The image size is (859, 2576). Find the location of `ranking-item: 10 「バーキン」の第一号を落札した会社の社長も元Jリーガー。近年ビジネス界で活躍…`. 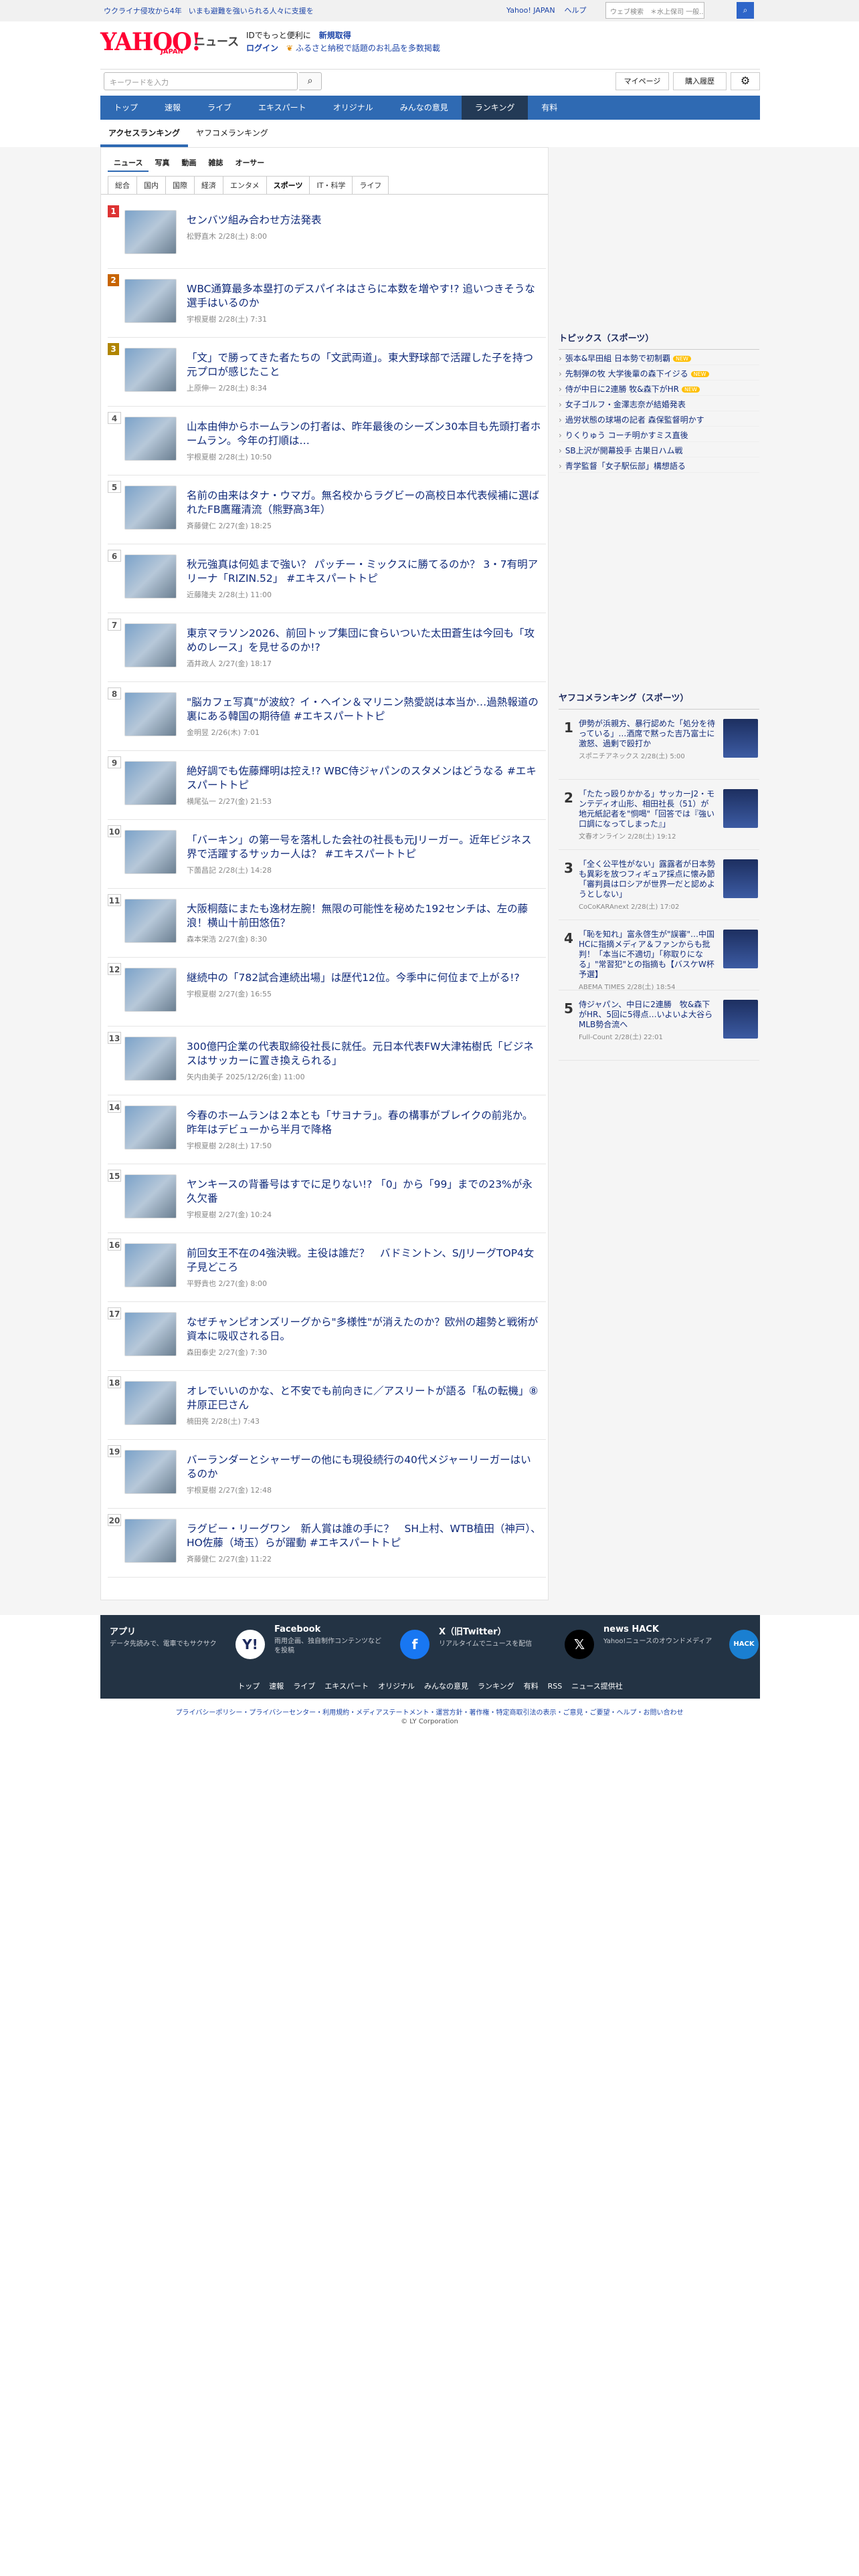

ranking-item: 10 「バーキン」の第一号を落札した会社の社長も元Jリーガー。近年ビジネス界で活躍… is located at coordinates (327, 854).